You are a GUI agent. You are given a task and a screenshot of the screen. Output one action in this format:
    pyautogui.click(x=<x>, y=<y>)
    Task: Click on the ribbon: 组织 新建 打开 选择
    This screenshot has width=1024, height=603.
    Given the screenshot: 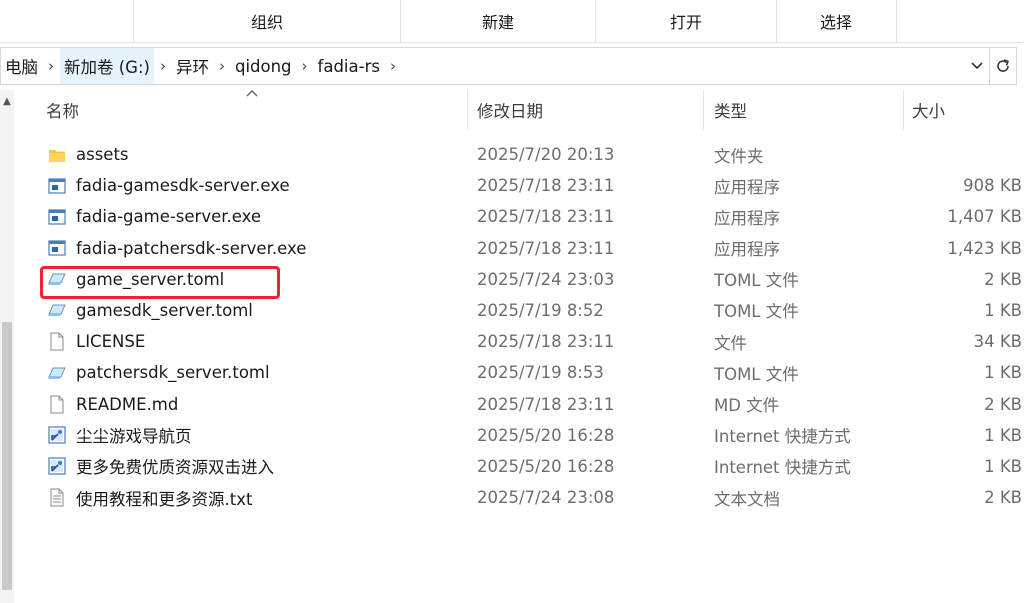 What is the action you would take?
    pyautogui.click(x=512, y=21)
    